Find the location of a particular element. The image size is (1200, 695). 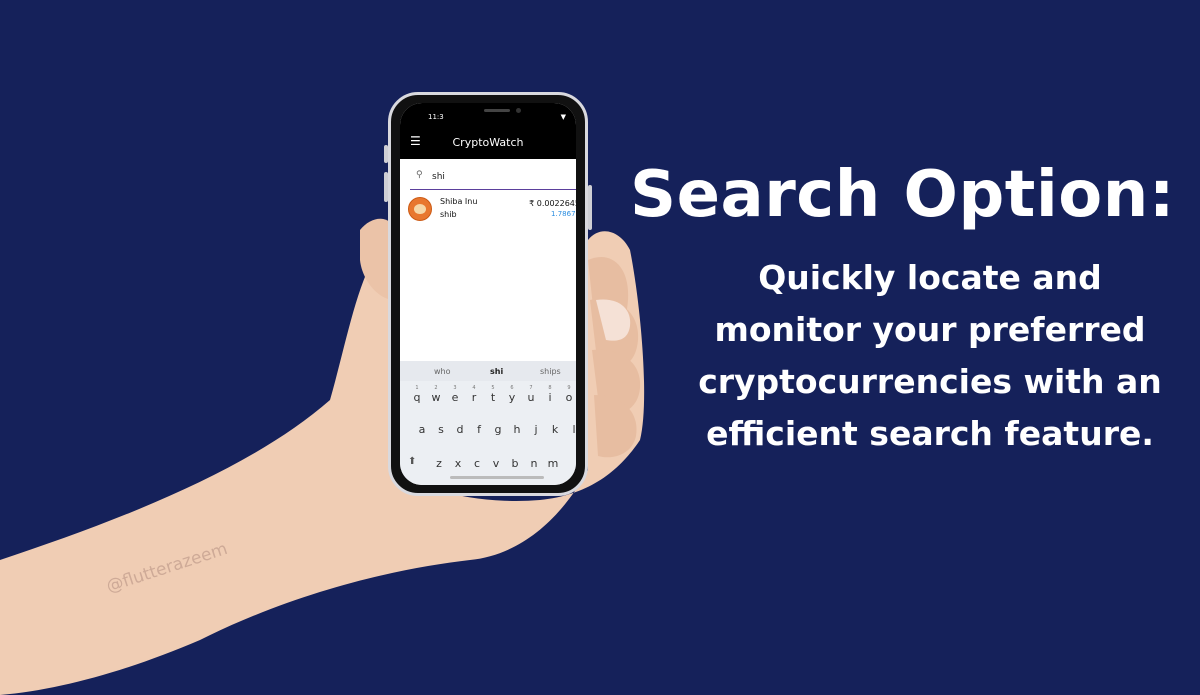

key: f is located at coordinates (479, 429).